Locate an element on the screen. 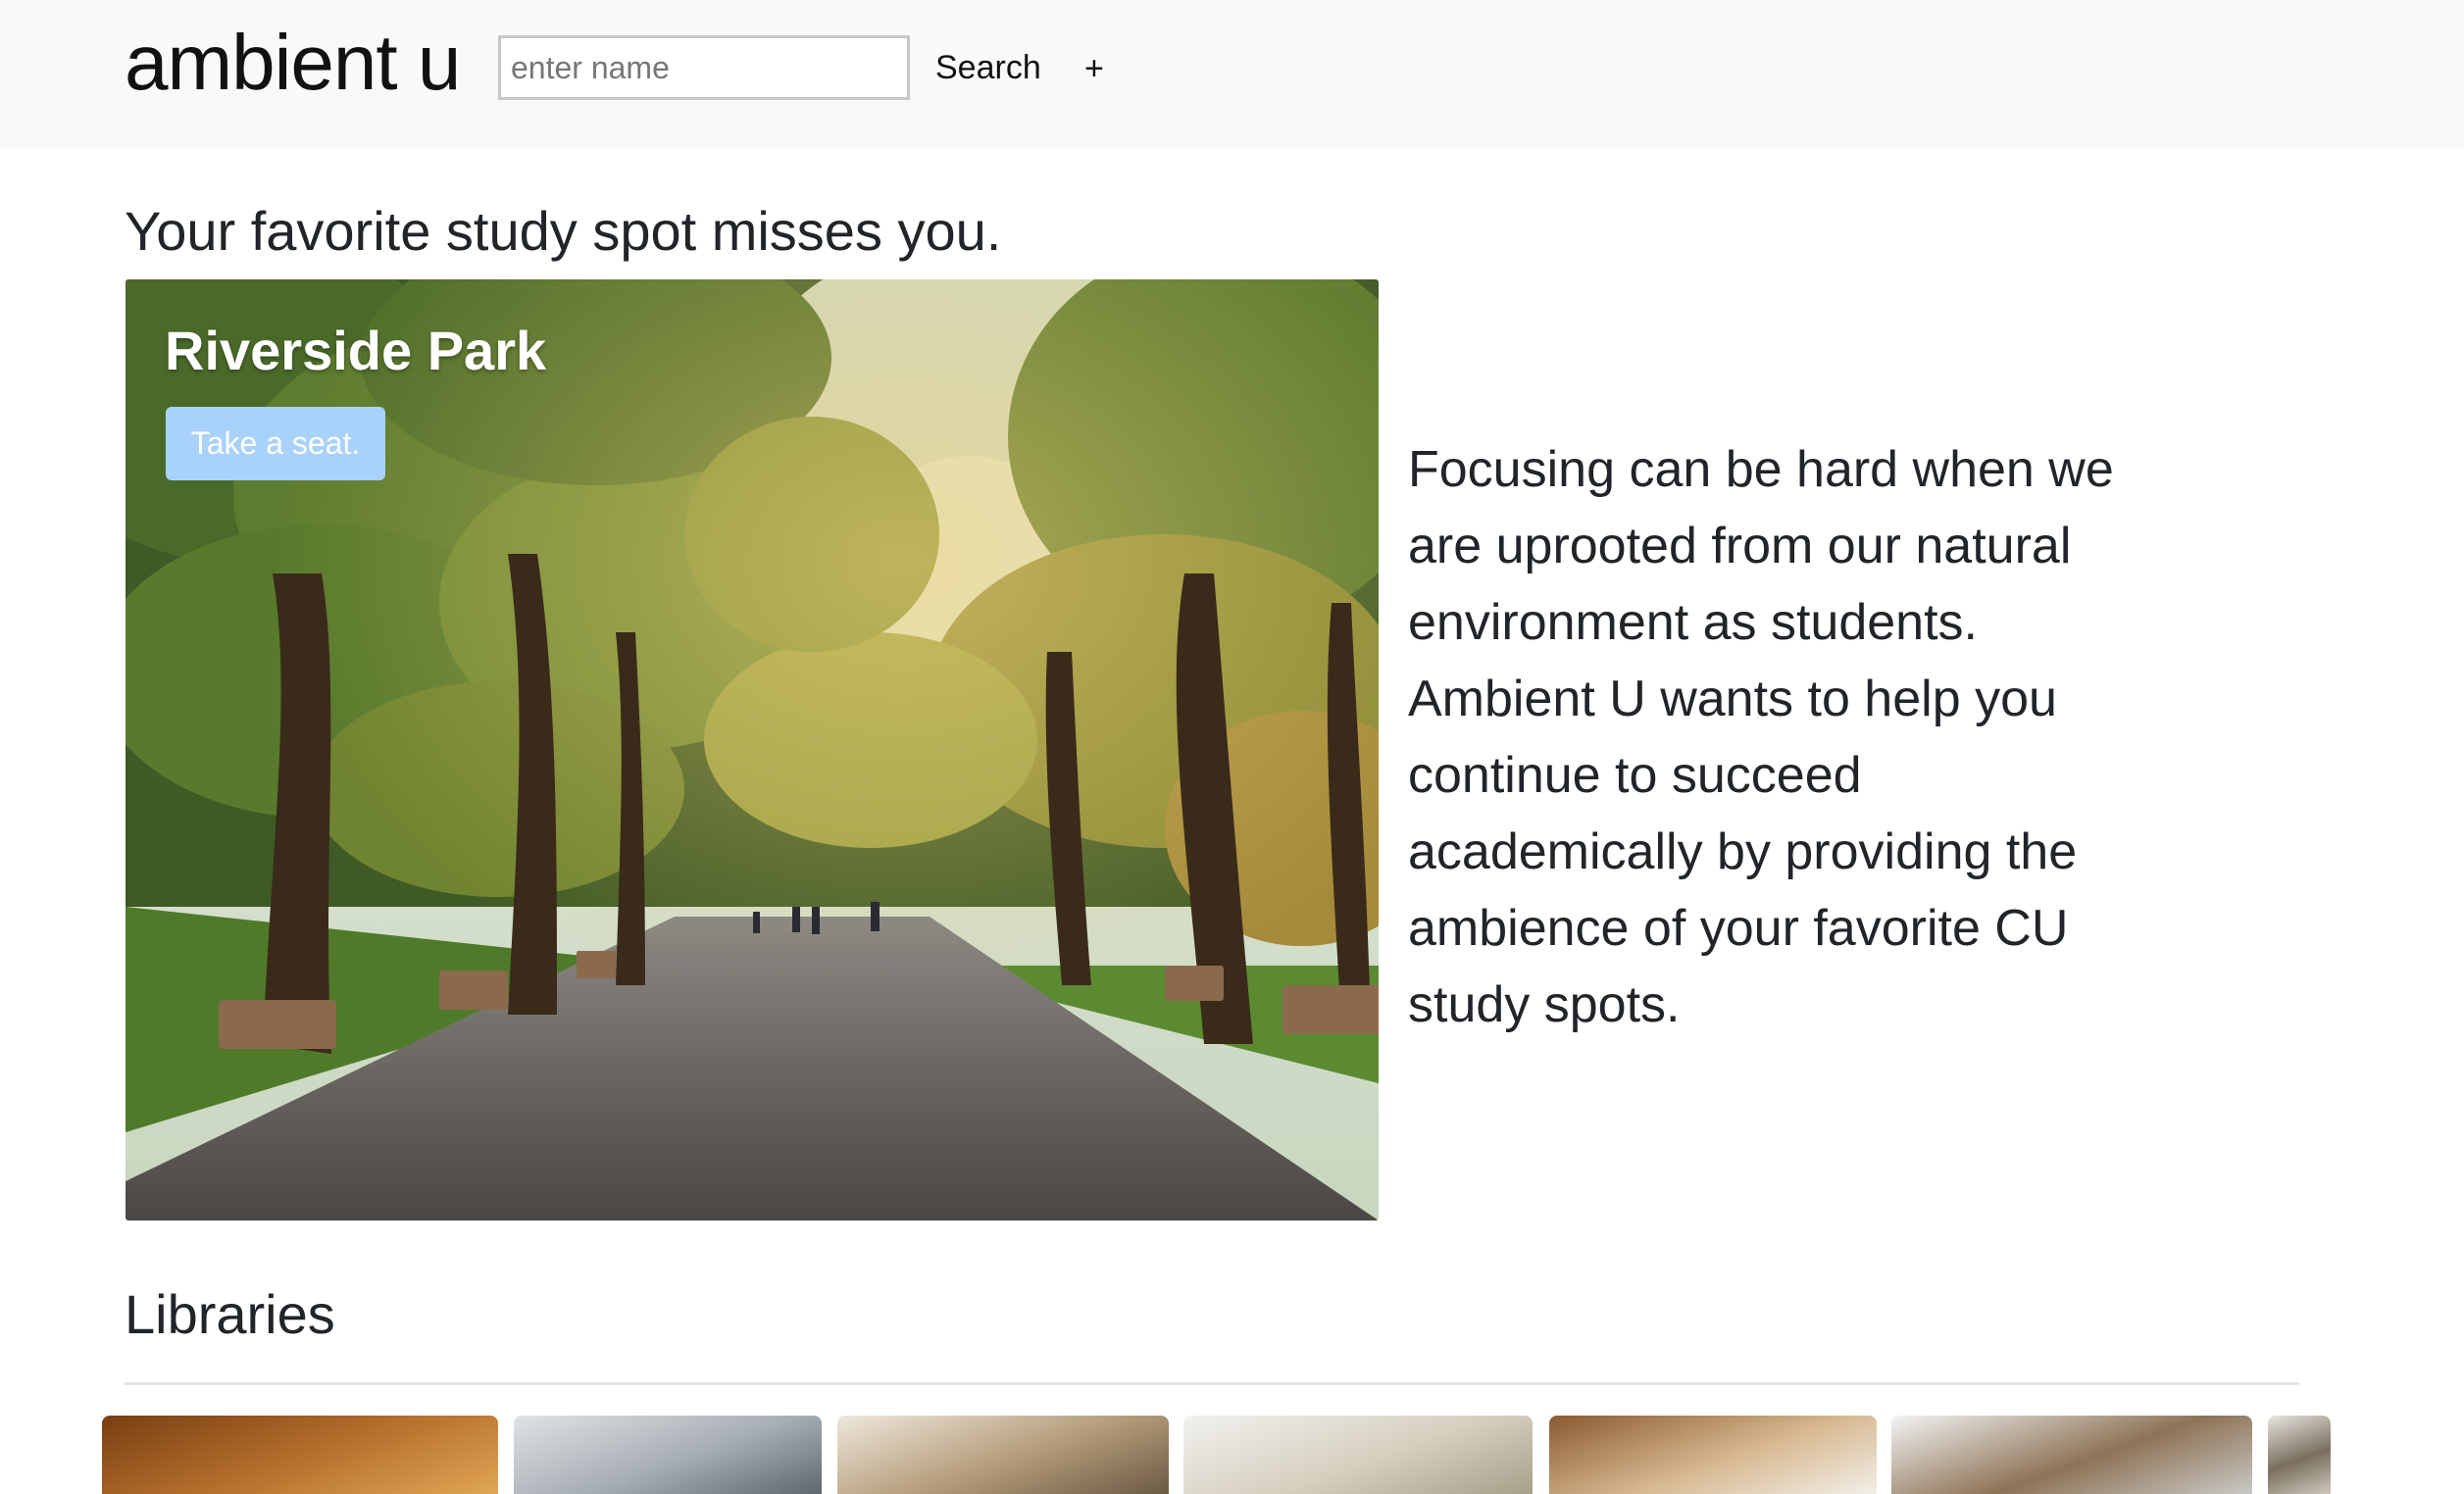  page-headline: Your favorite study spot misses you. is located at coordinates (563, 231).